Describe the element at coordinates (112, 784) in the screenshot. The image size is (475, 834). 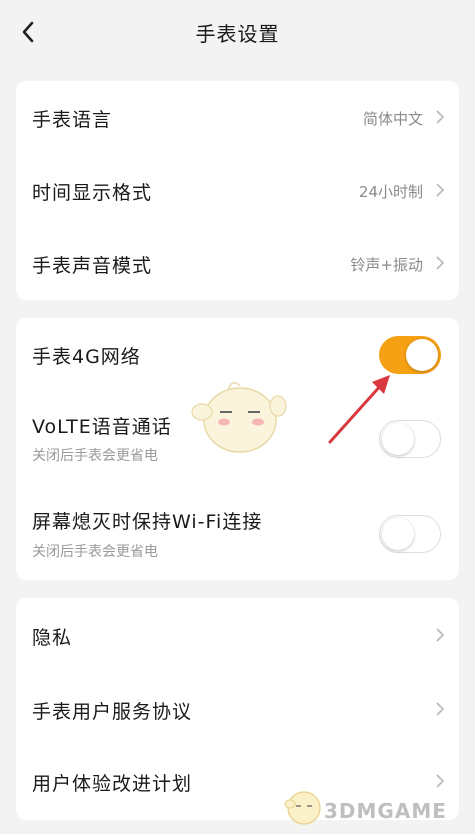
I see `setting-label: 用户体验改进计划` at that location.